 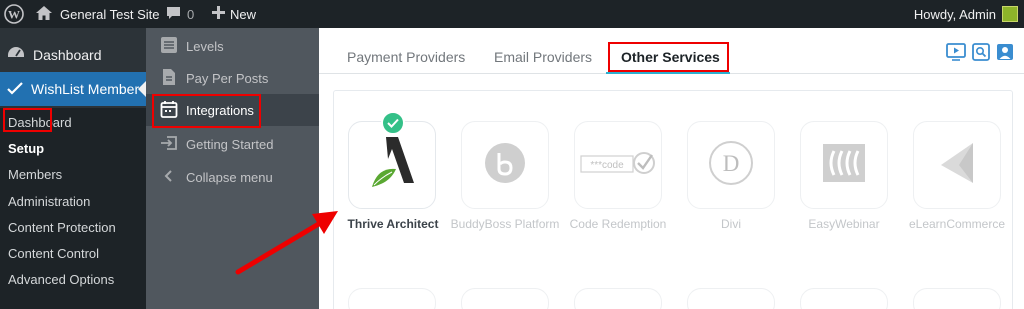 I want to click on integration-label-divi: Divi, so click(x=731, y=224).